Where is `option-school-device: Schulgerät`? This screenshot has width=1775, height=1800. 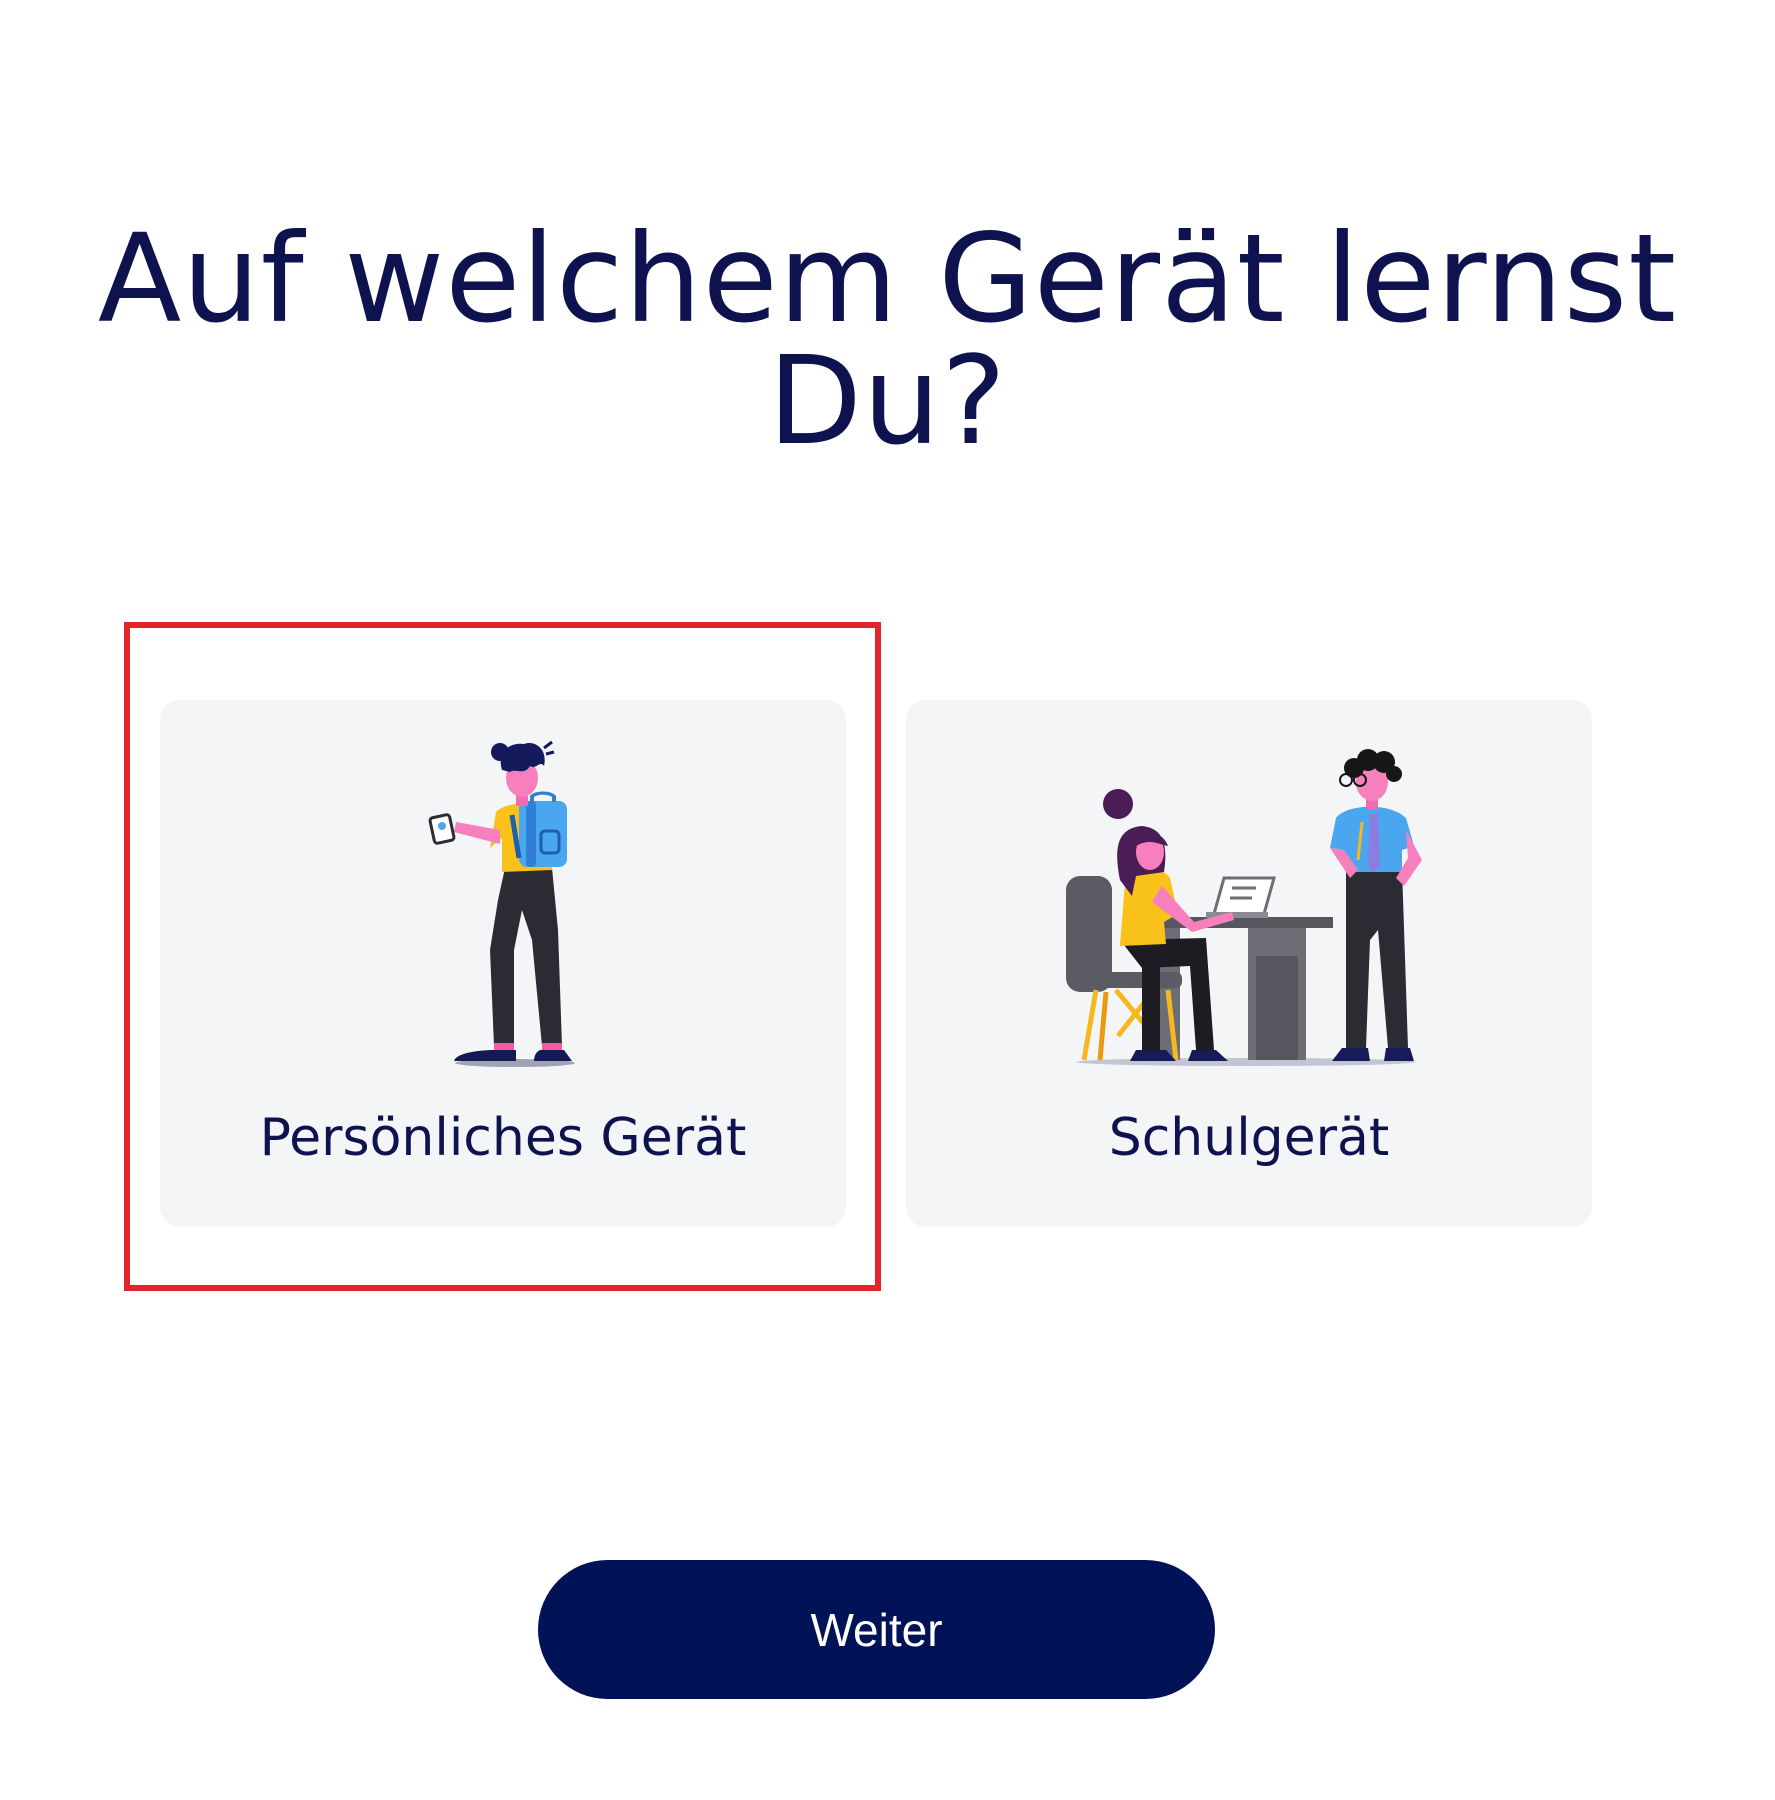 option-school-device: Schulgerät is located at coordinates (1249, 963).